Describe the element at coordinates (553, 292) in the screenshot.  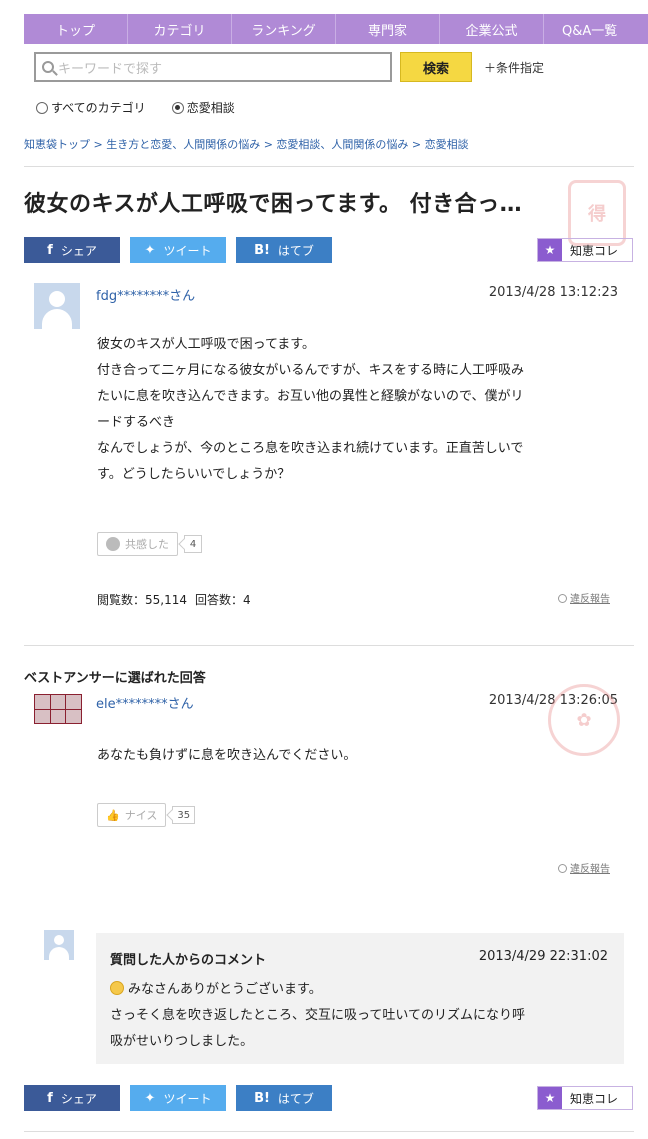
I see `question-date: 2013/4/28 13:12:23` at that location.